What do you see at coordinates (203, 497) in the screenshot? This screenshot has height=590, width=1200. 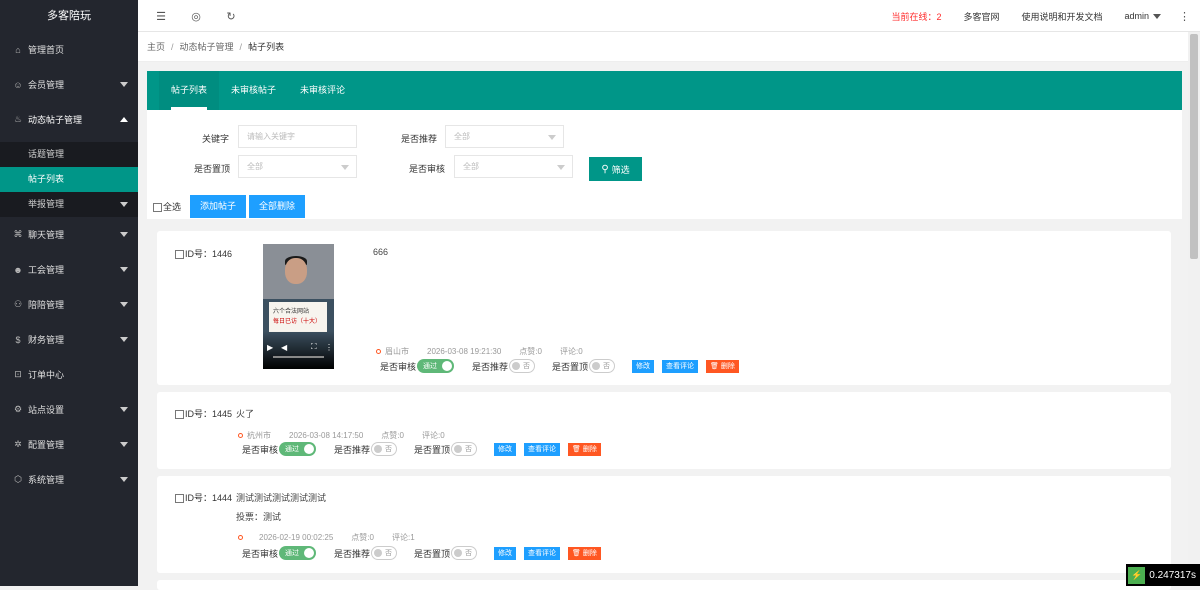 I see `post-id: ID号：1444` at bounding box center [203, 497].